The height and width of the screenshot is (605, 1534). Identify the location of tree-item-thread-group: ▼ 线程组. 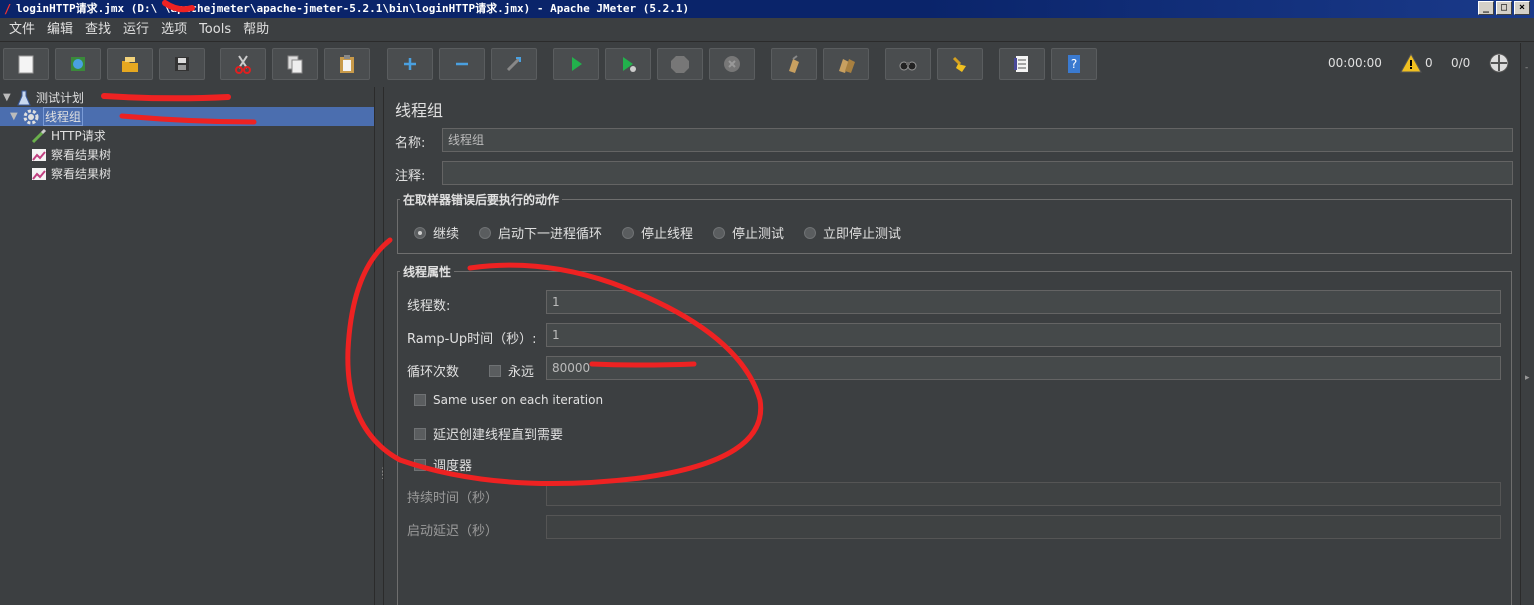
(47, 116).